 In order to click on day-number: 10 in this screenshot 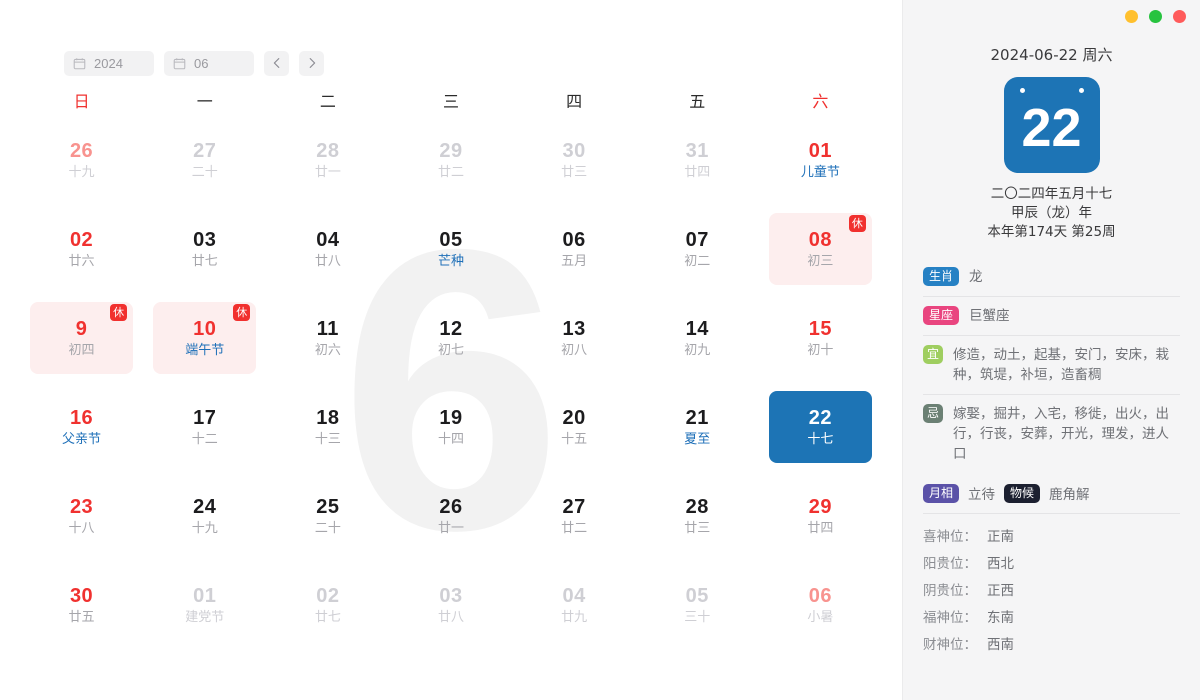, I will do `click(205, 329)`.